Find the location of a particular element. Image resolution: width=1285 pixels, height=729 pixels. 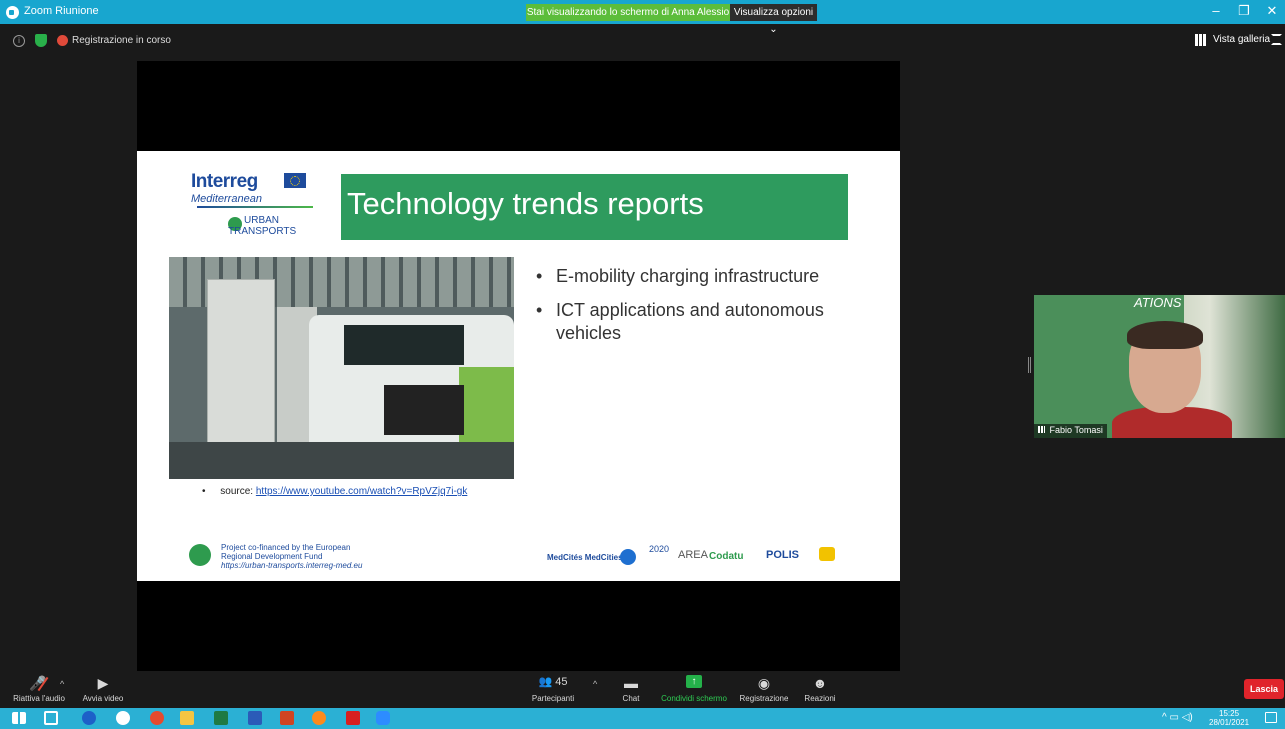

reactions-label: Reazioni is located at coordinates (820, 698).